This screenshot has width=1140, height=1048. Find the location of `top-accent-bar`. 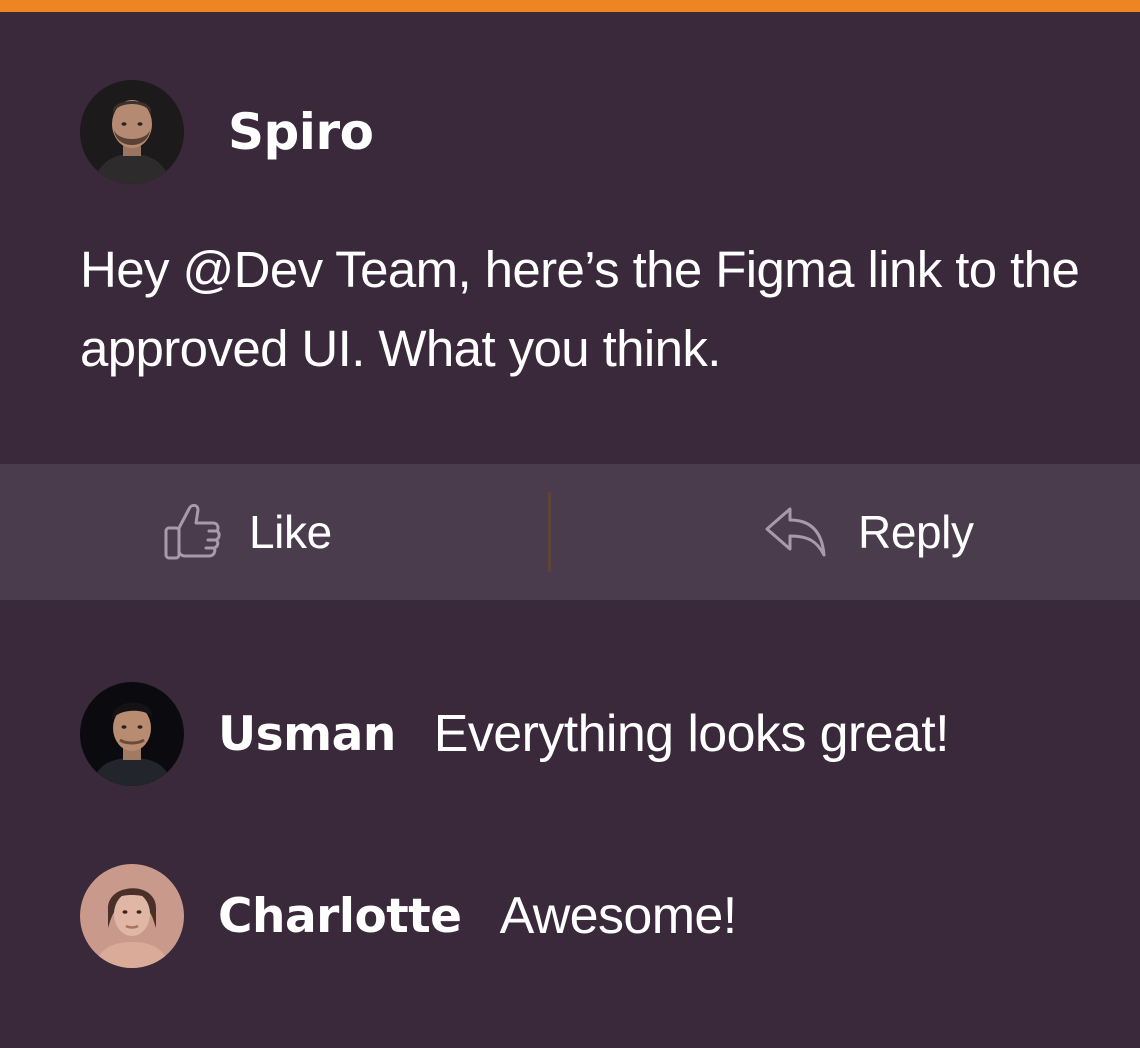

top-accent-bar is located at coordinates (570, 6).